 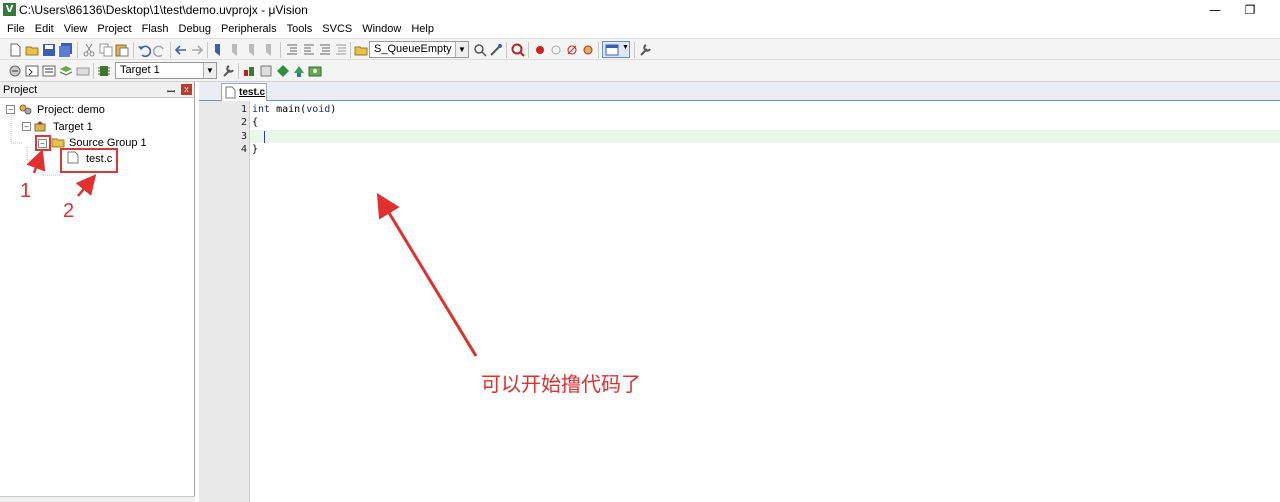 What do you see at coordinates (381, 29) in the screenshot?
I see `menu-window: Window` at bounding box center [381, 29].